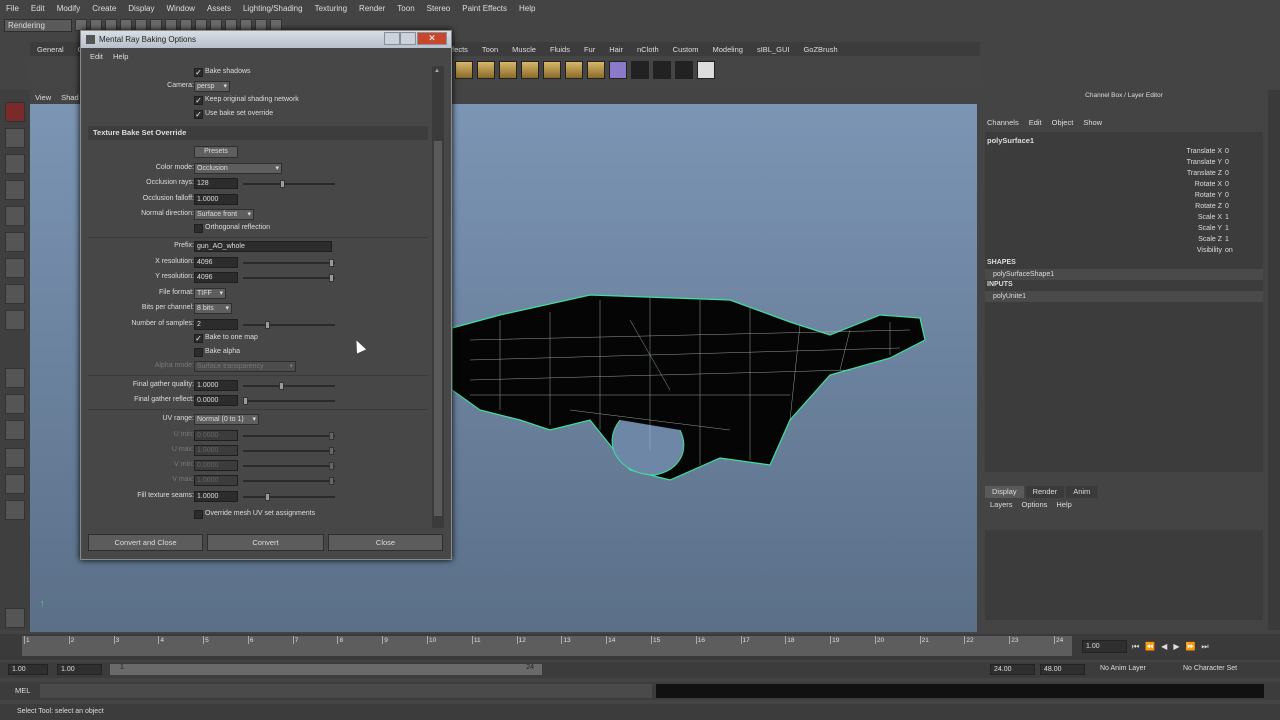 The width and height of the screenshot is (1280, 720). I want to click on mel-label: MEL, so click(22, 690).